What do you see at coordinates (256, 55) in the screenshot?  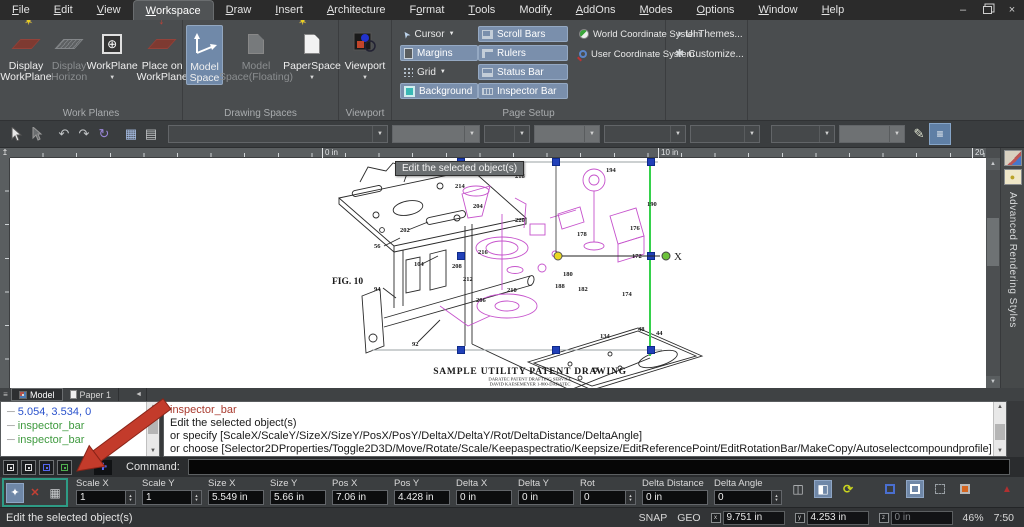 I see `model-space-floating-button: Model Space(Floating)` at bounding box center [256, 55].